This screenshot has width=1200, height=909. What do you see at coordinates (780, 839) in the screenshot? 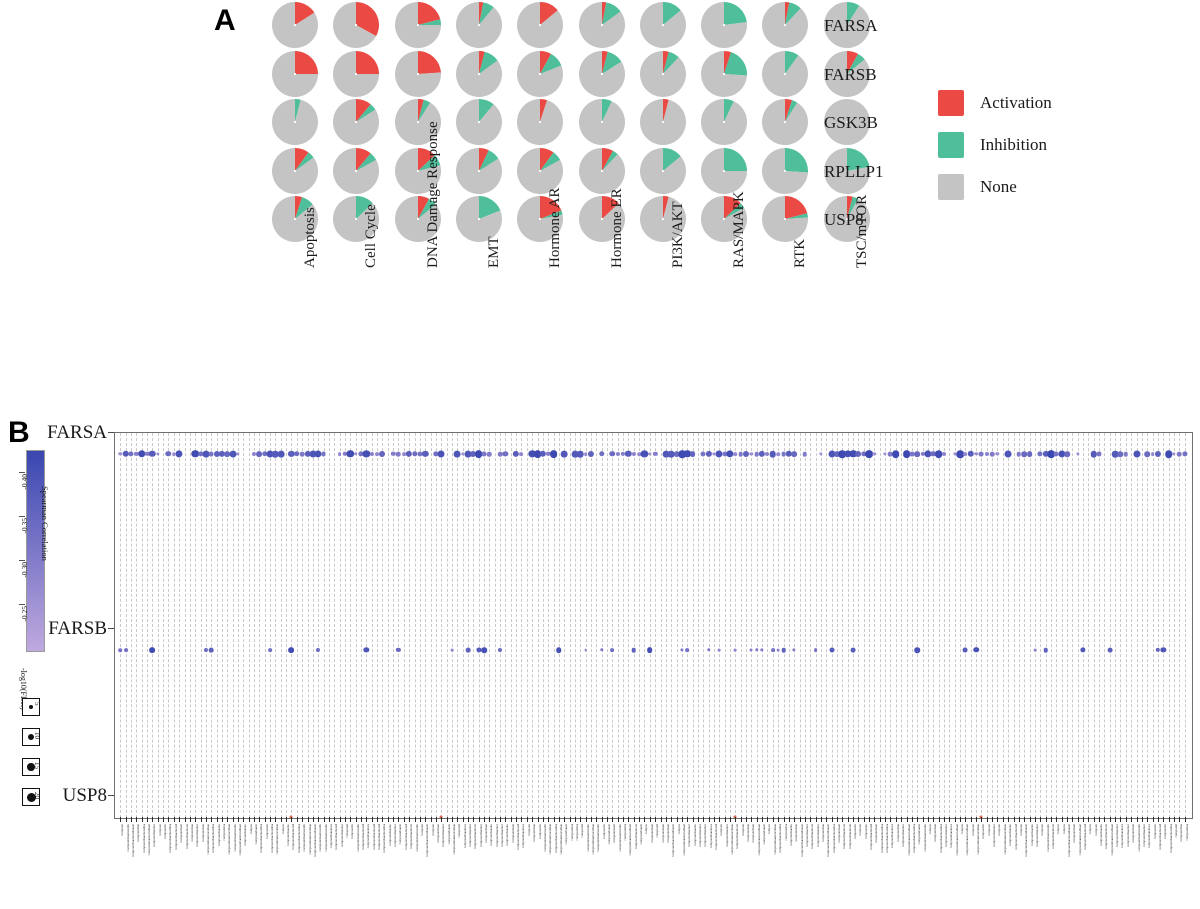
I see `drug-label: compoundxaeinorstlxa` at bounding box center [780, 839].